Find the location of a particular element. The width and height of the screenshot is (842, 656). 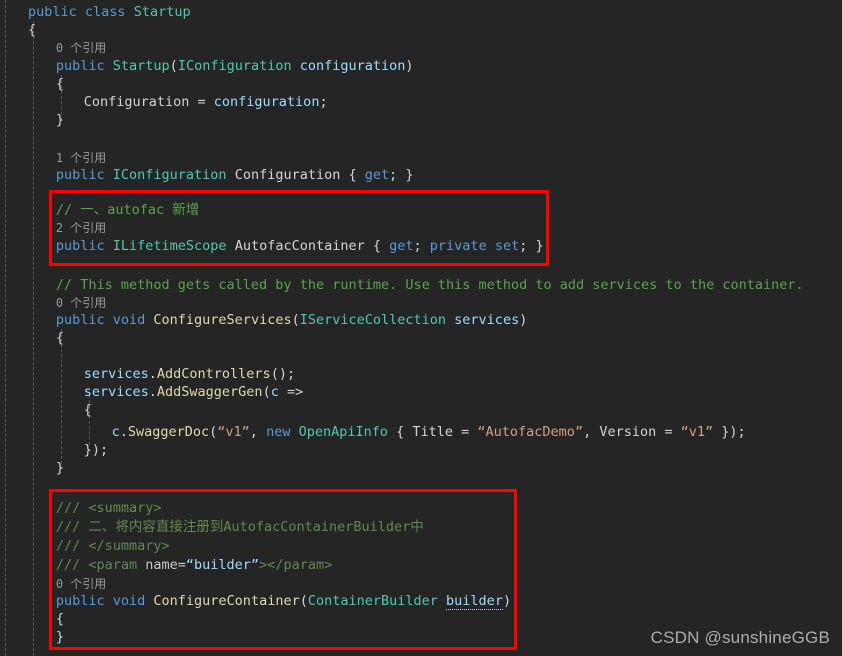

code-line-12: // 一、autofac 新增 is located at coordinates (127, 210).